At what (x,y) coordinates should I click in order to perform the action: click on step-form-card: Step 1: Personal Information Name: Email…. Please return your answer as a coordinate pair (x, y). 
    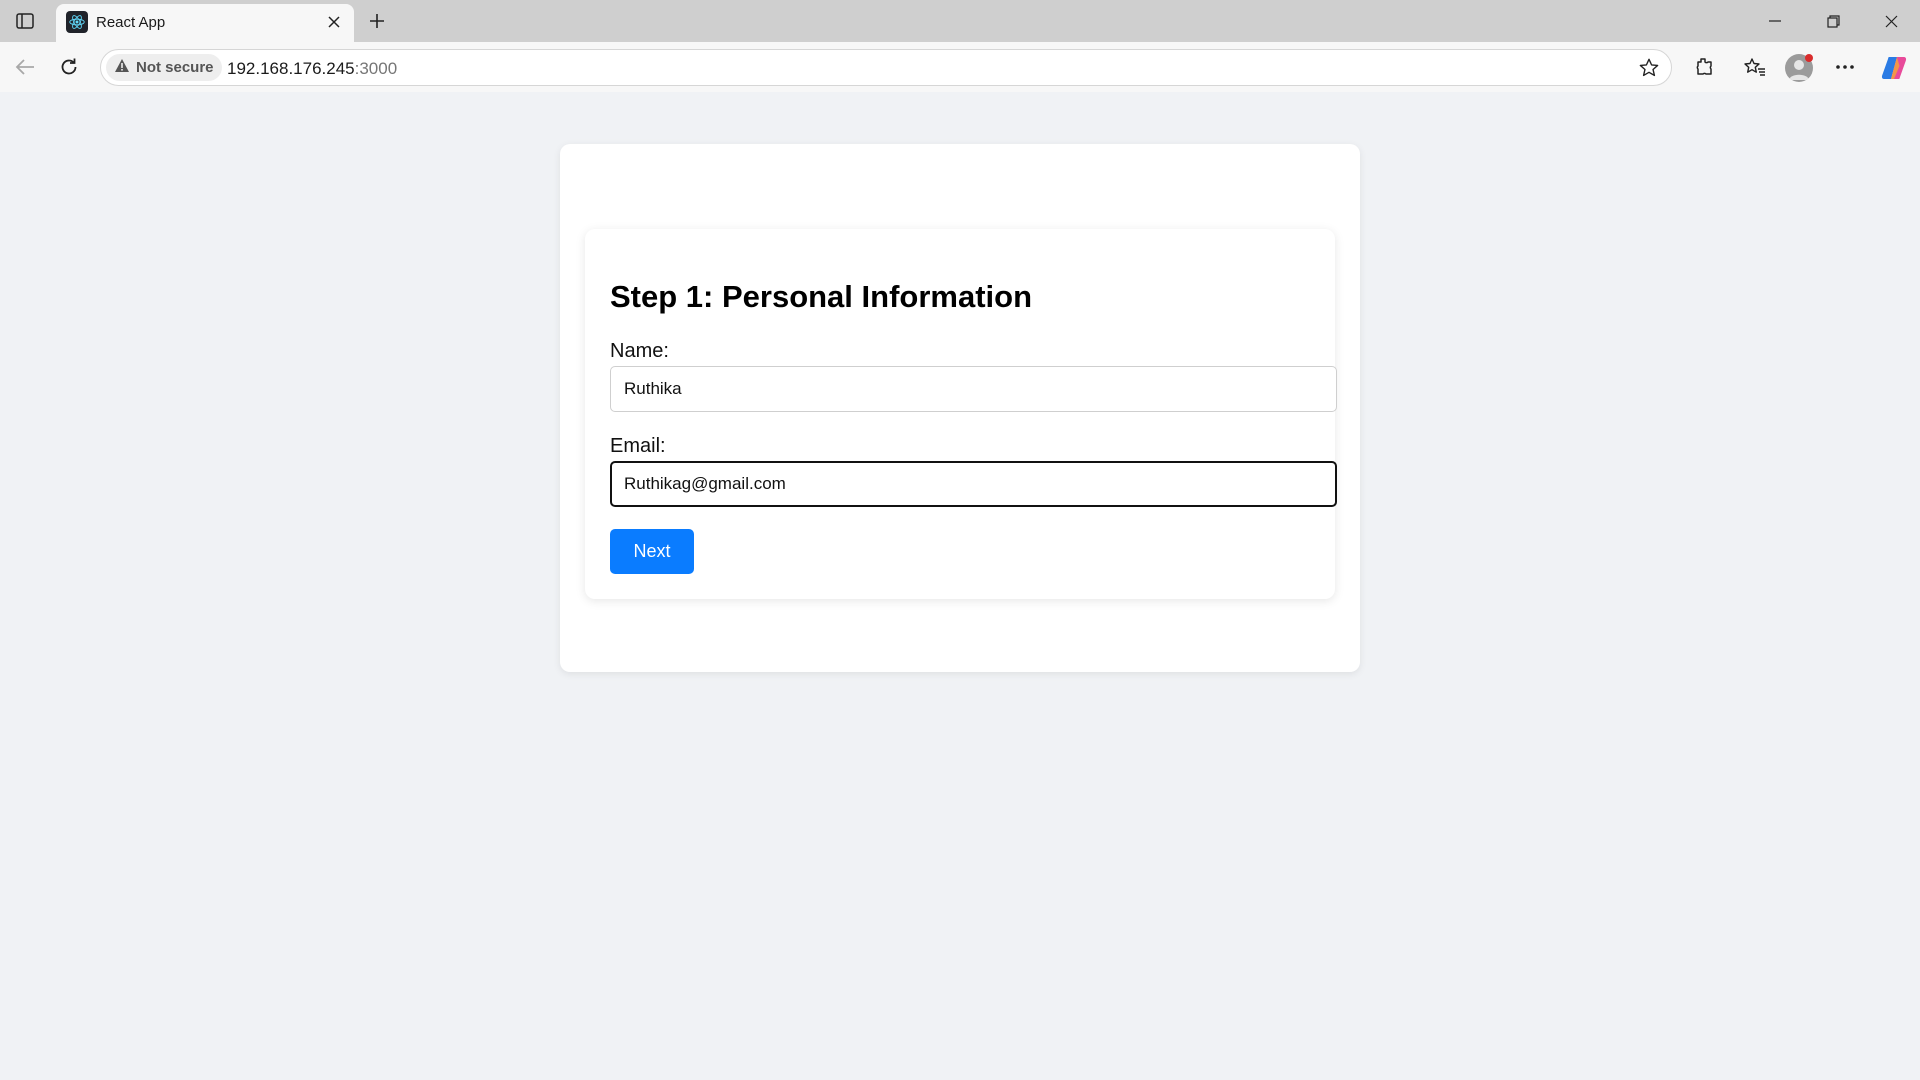
    Looking at the image, I should click on (961, 414).